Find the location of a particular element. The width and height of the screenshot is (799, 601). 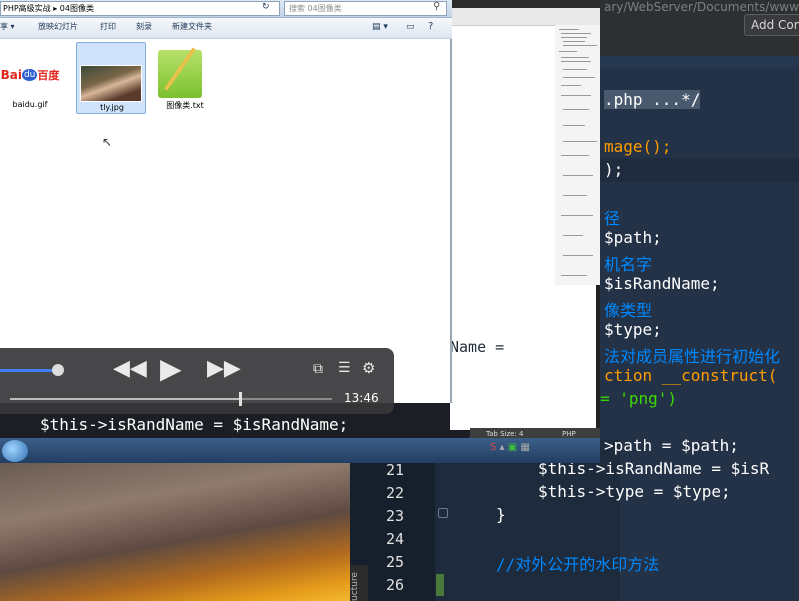

burn-button: 刻录 is located at coordinates (144, 26).